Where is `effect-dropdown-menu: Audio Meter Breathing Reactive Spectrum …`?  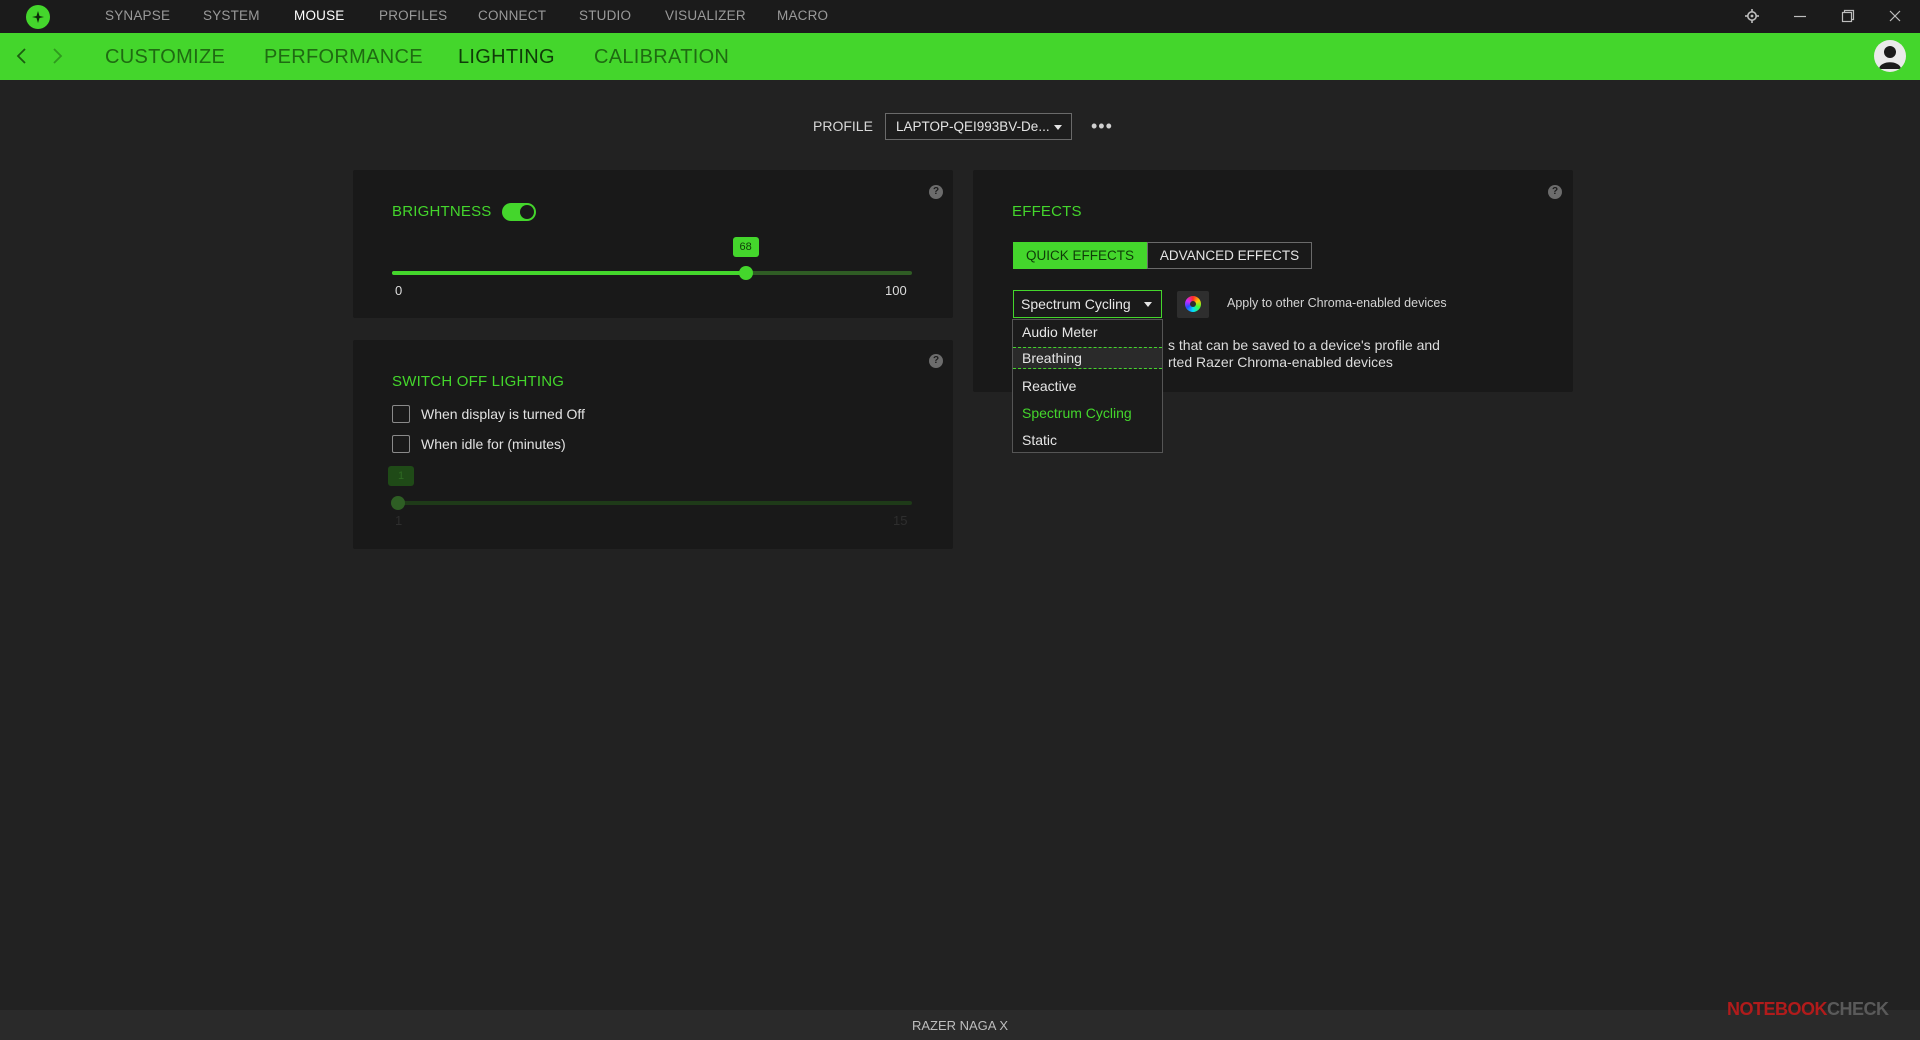
effect-dropdown-menu: Audio Meter Breathing Reactive Spectrum … is located at coordinates (1087, 386).